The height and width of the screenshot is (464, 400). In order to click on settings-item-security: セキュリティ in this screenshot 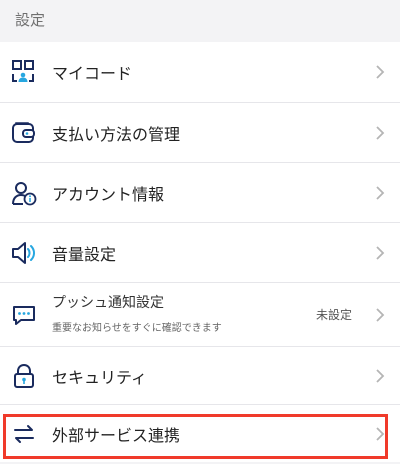, I will do `click(200, 375)`.